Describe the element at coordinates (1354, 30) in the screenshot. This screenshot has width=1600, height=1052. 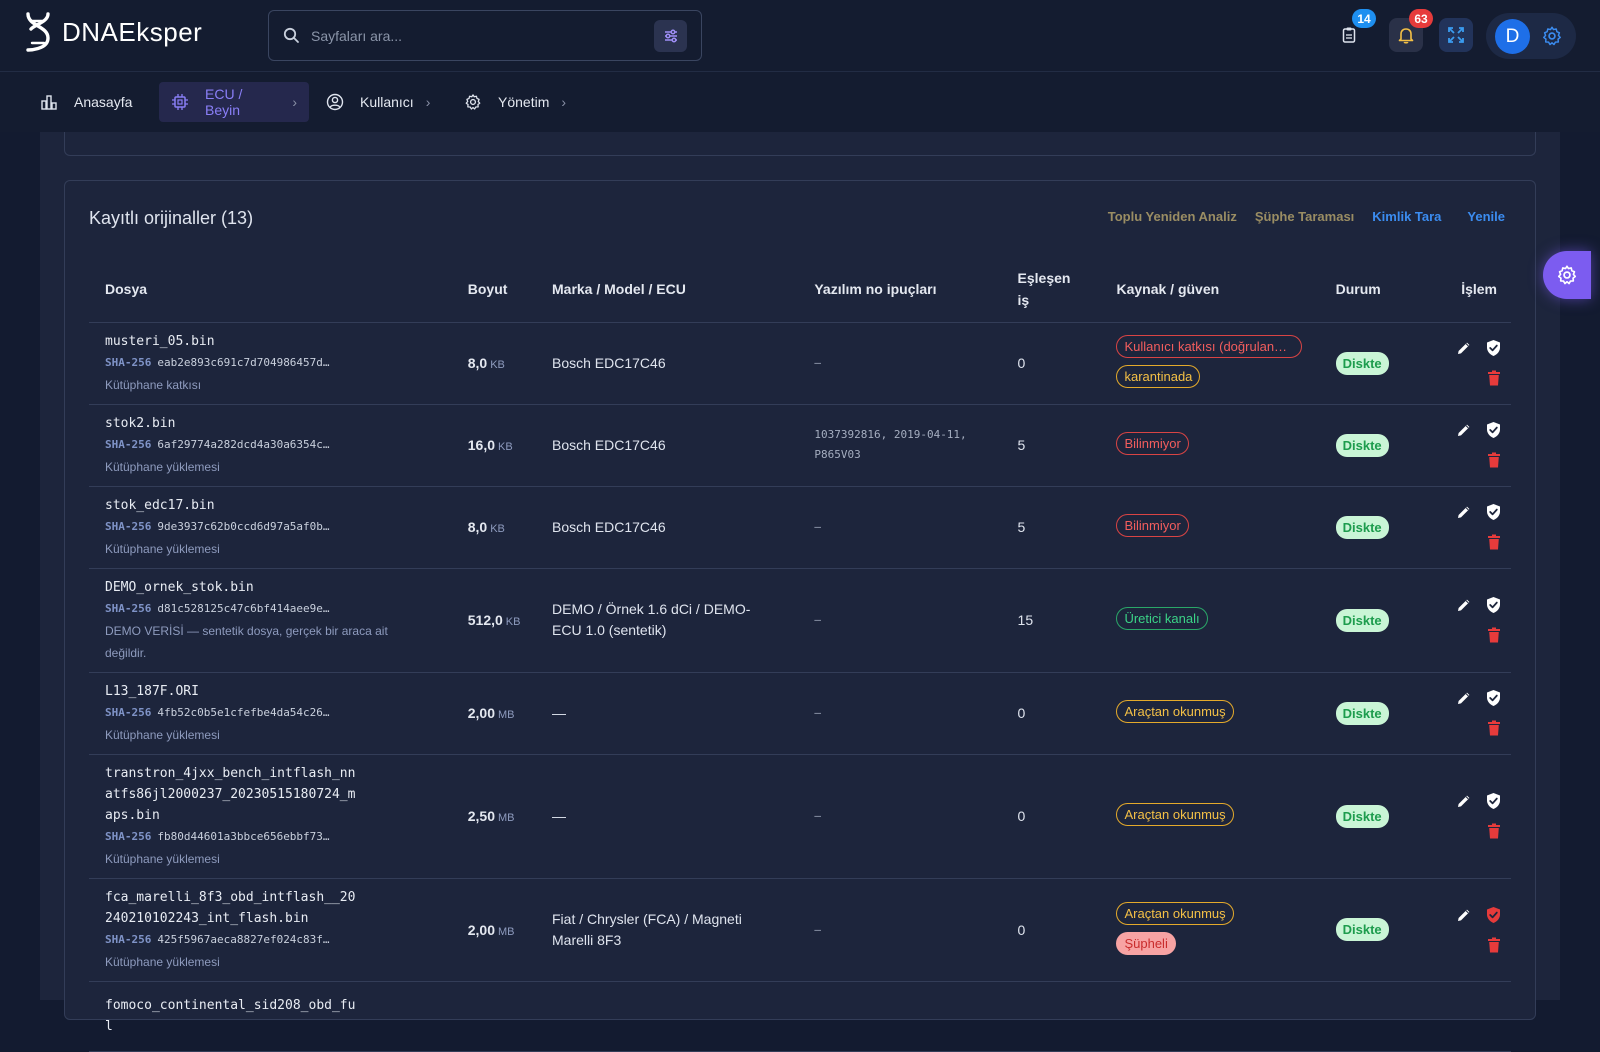
I see `tasks-button: 14` at that location.